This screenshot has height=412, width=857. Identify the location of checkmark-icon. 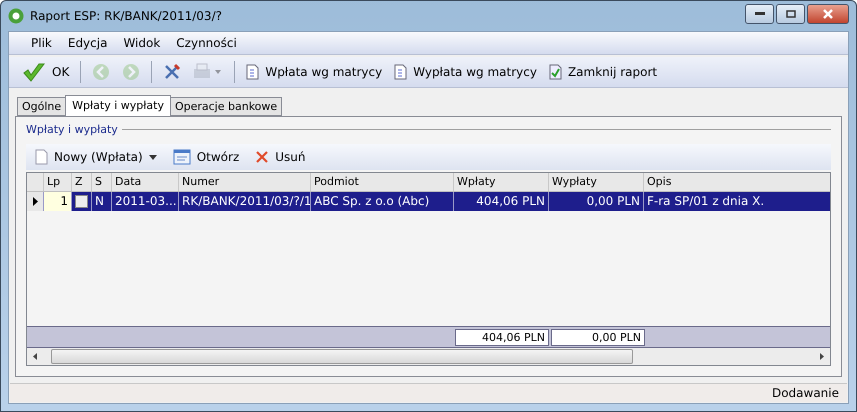
(34, 72).